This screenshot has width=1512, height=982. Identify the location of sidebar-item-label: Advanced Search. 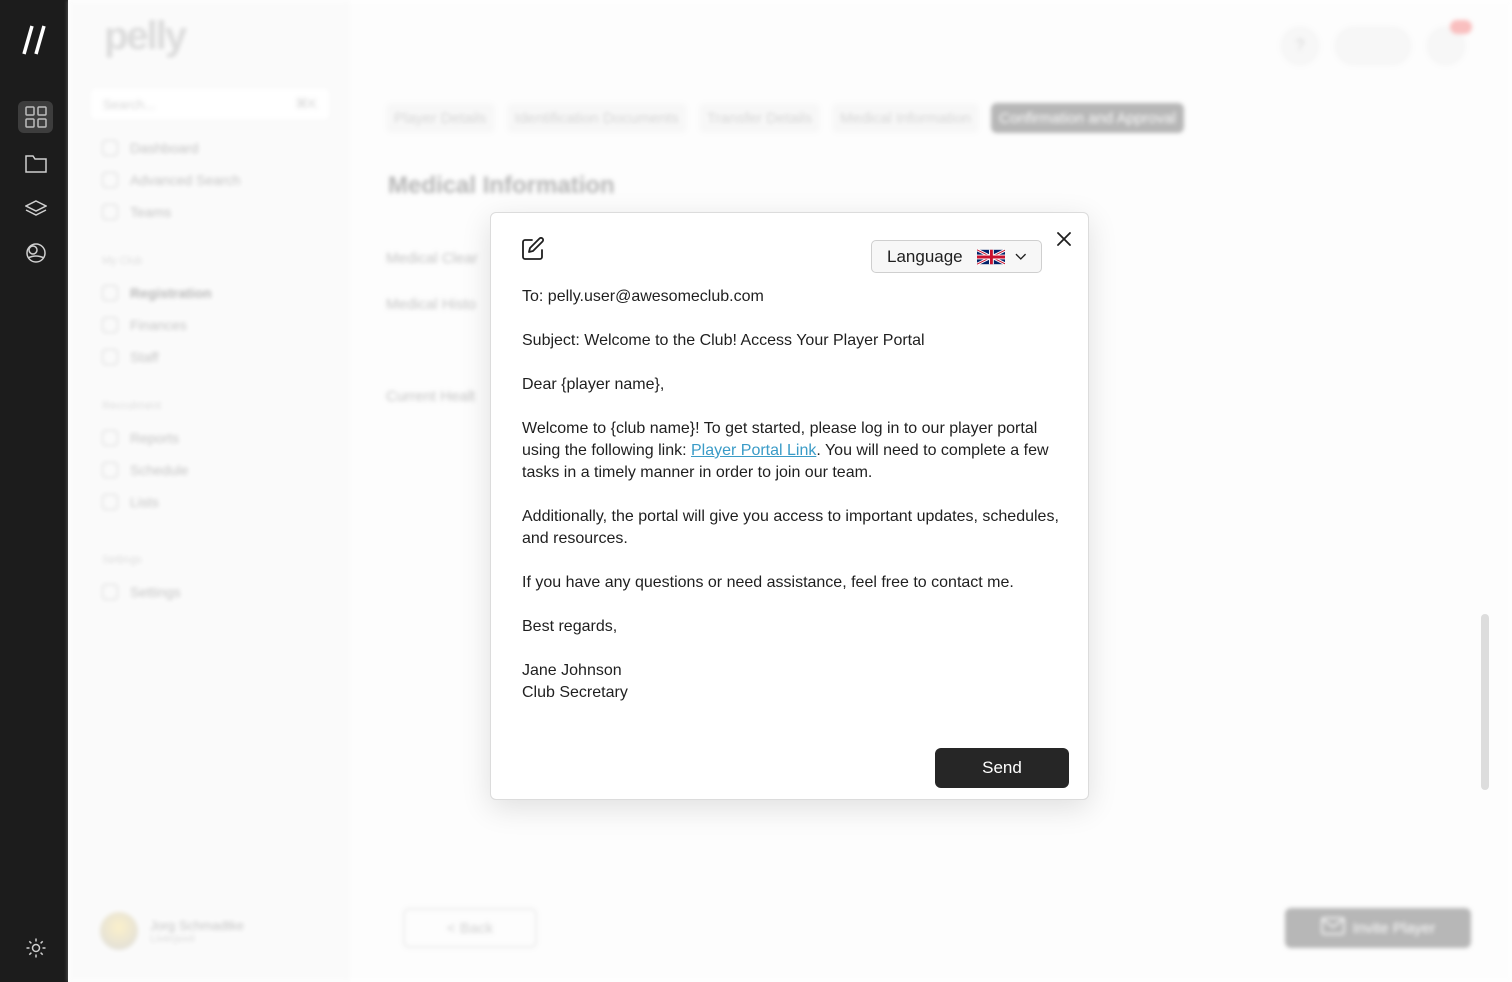
(185, 180).